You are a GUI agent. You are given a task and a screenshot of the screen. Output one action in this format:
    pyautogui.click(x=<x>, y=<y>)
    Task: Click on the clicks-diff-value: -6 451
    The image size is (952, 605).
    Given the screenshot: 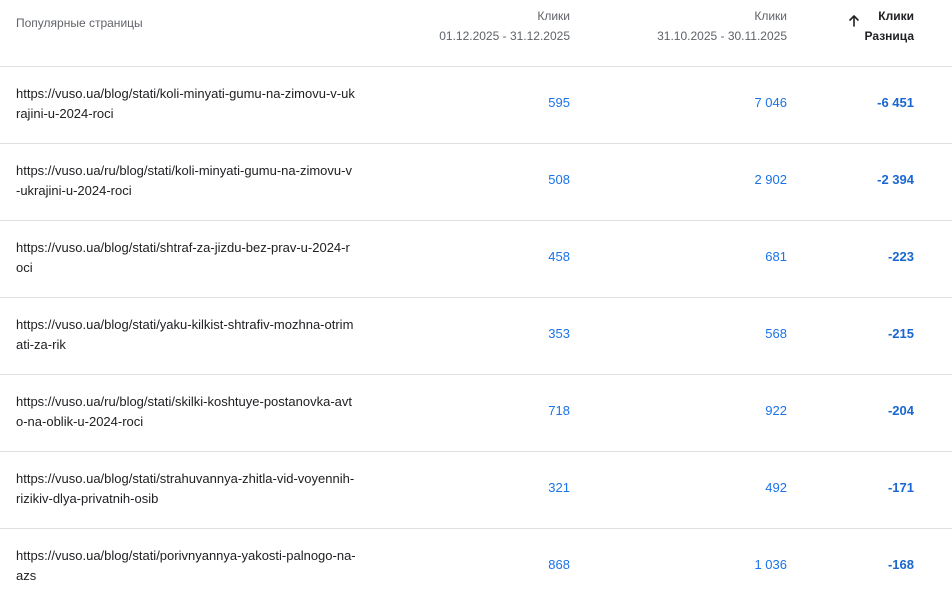 What is the action you would take?
    pyautogui.click(x=895, y=102)
    